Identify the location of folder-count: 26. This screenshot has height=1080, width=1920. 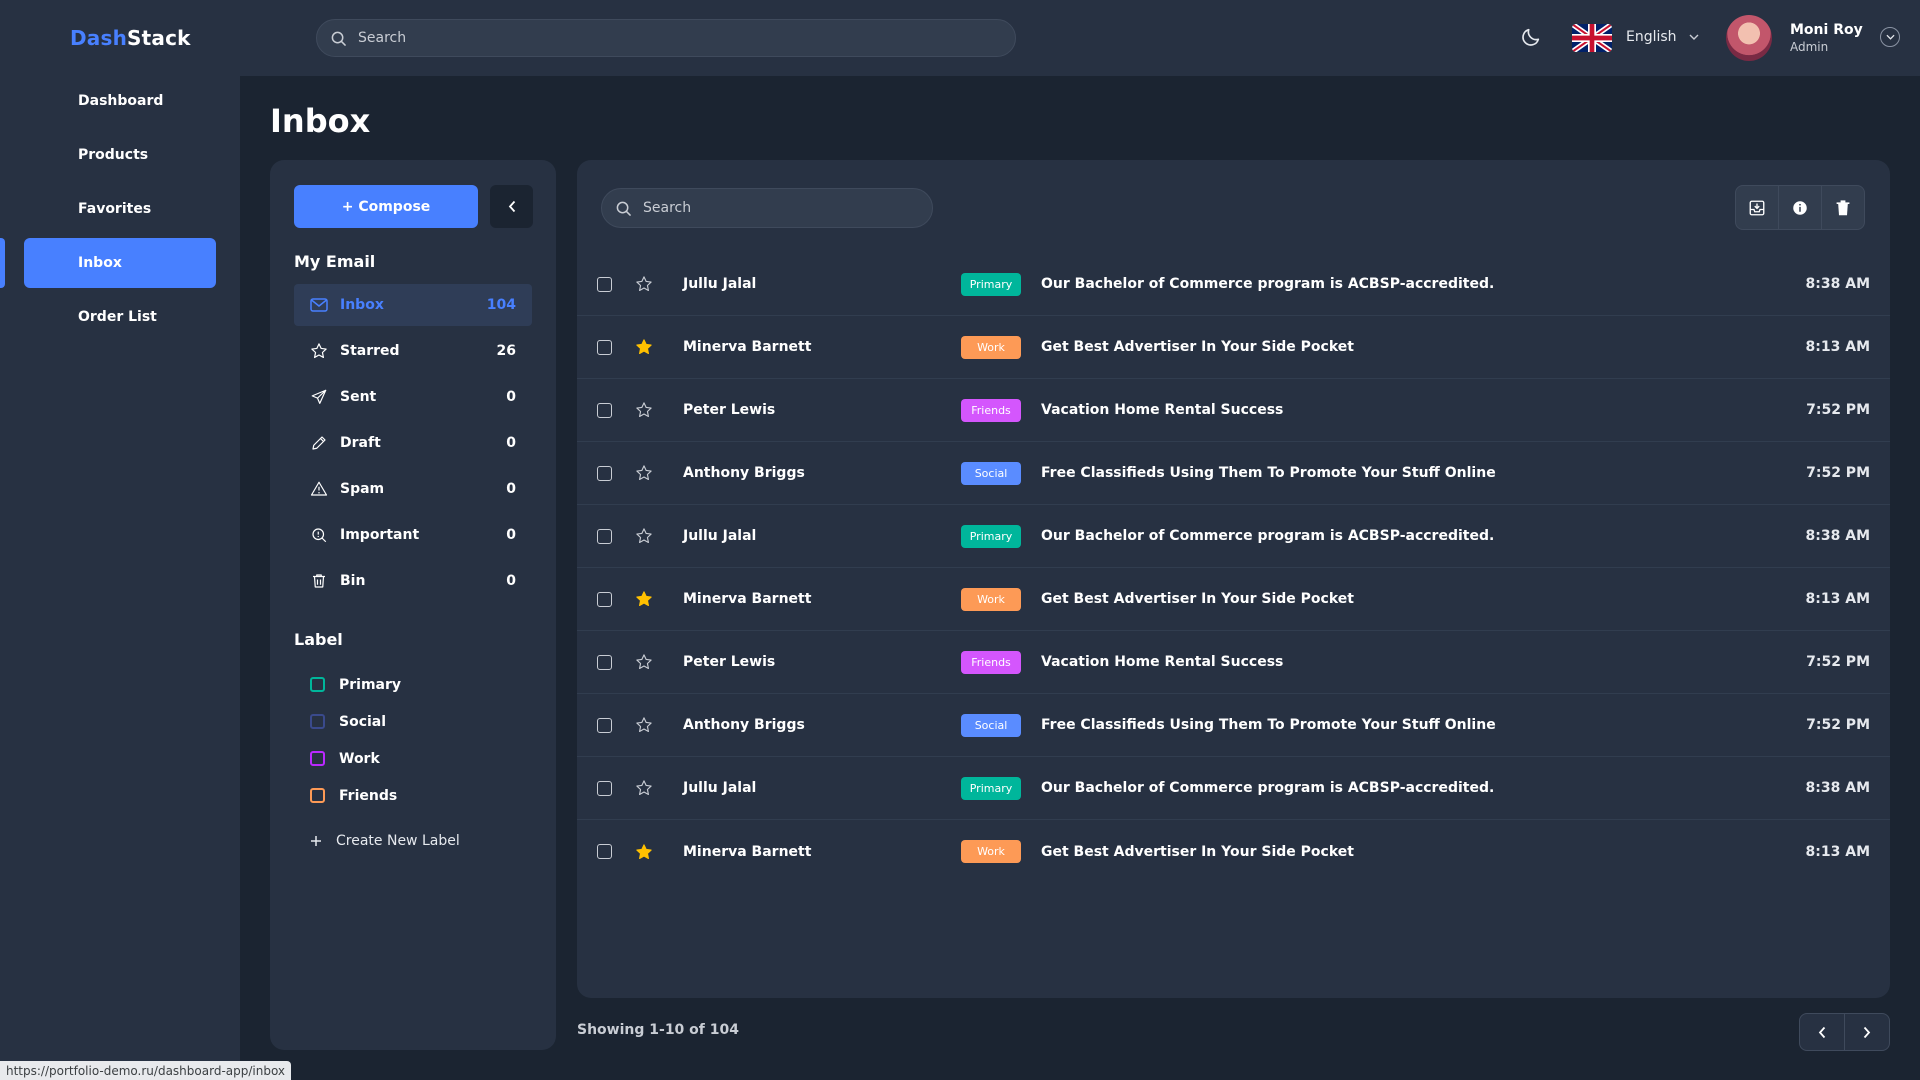
(506, 351).